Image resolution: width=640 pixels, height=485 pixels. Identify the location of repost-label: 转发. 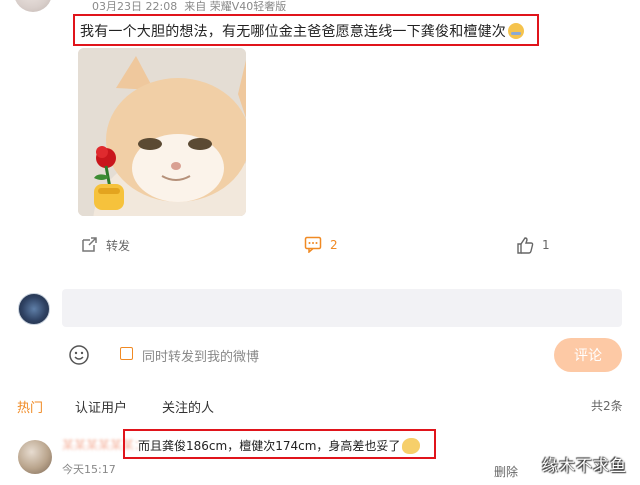
(118, 245).